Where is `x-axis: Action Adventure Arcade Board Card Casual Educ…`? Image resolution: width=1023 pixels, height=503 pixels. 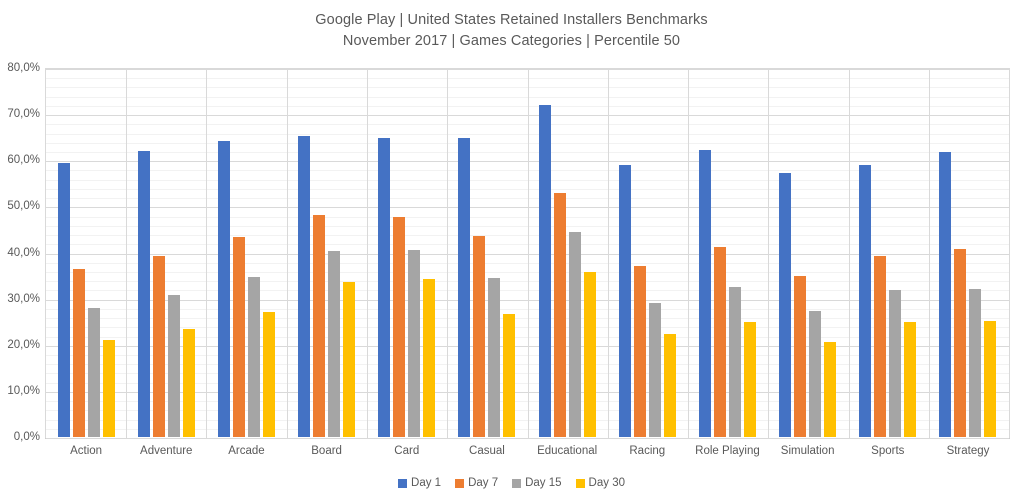
x-axis: Action Adventure Arcade Board Card Casual Educ… is located at coordinates (527, 451).